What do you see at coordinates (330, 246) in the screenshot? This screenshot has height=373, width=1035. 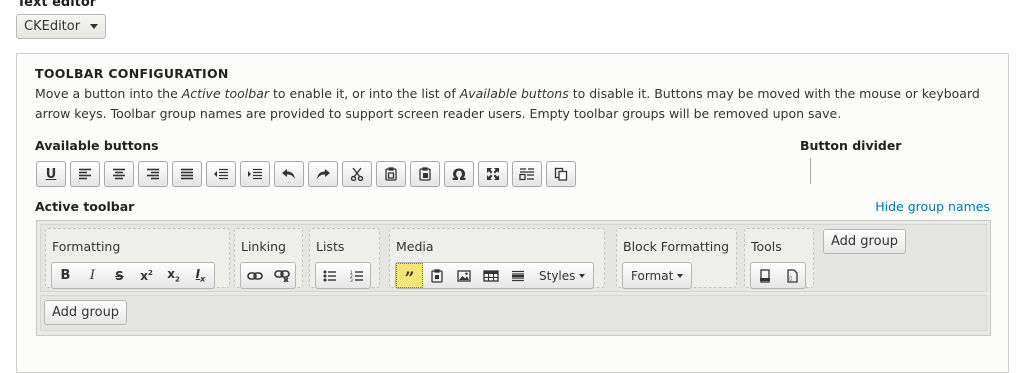 I see `group-name: Lists` at bounding box center [330, 246].